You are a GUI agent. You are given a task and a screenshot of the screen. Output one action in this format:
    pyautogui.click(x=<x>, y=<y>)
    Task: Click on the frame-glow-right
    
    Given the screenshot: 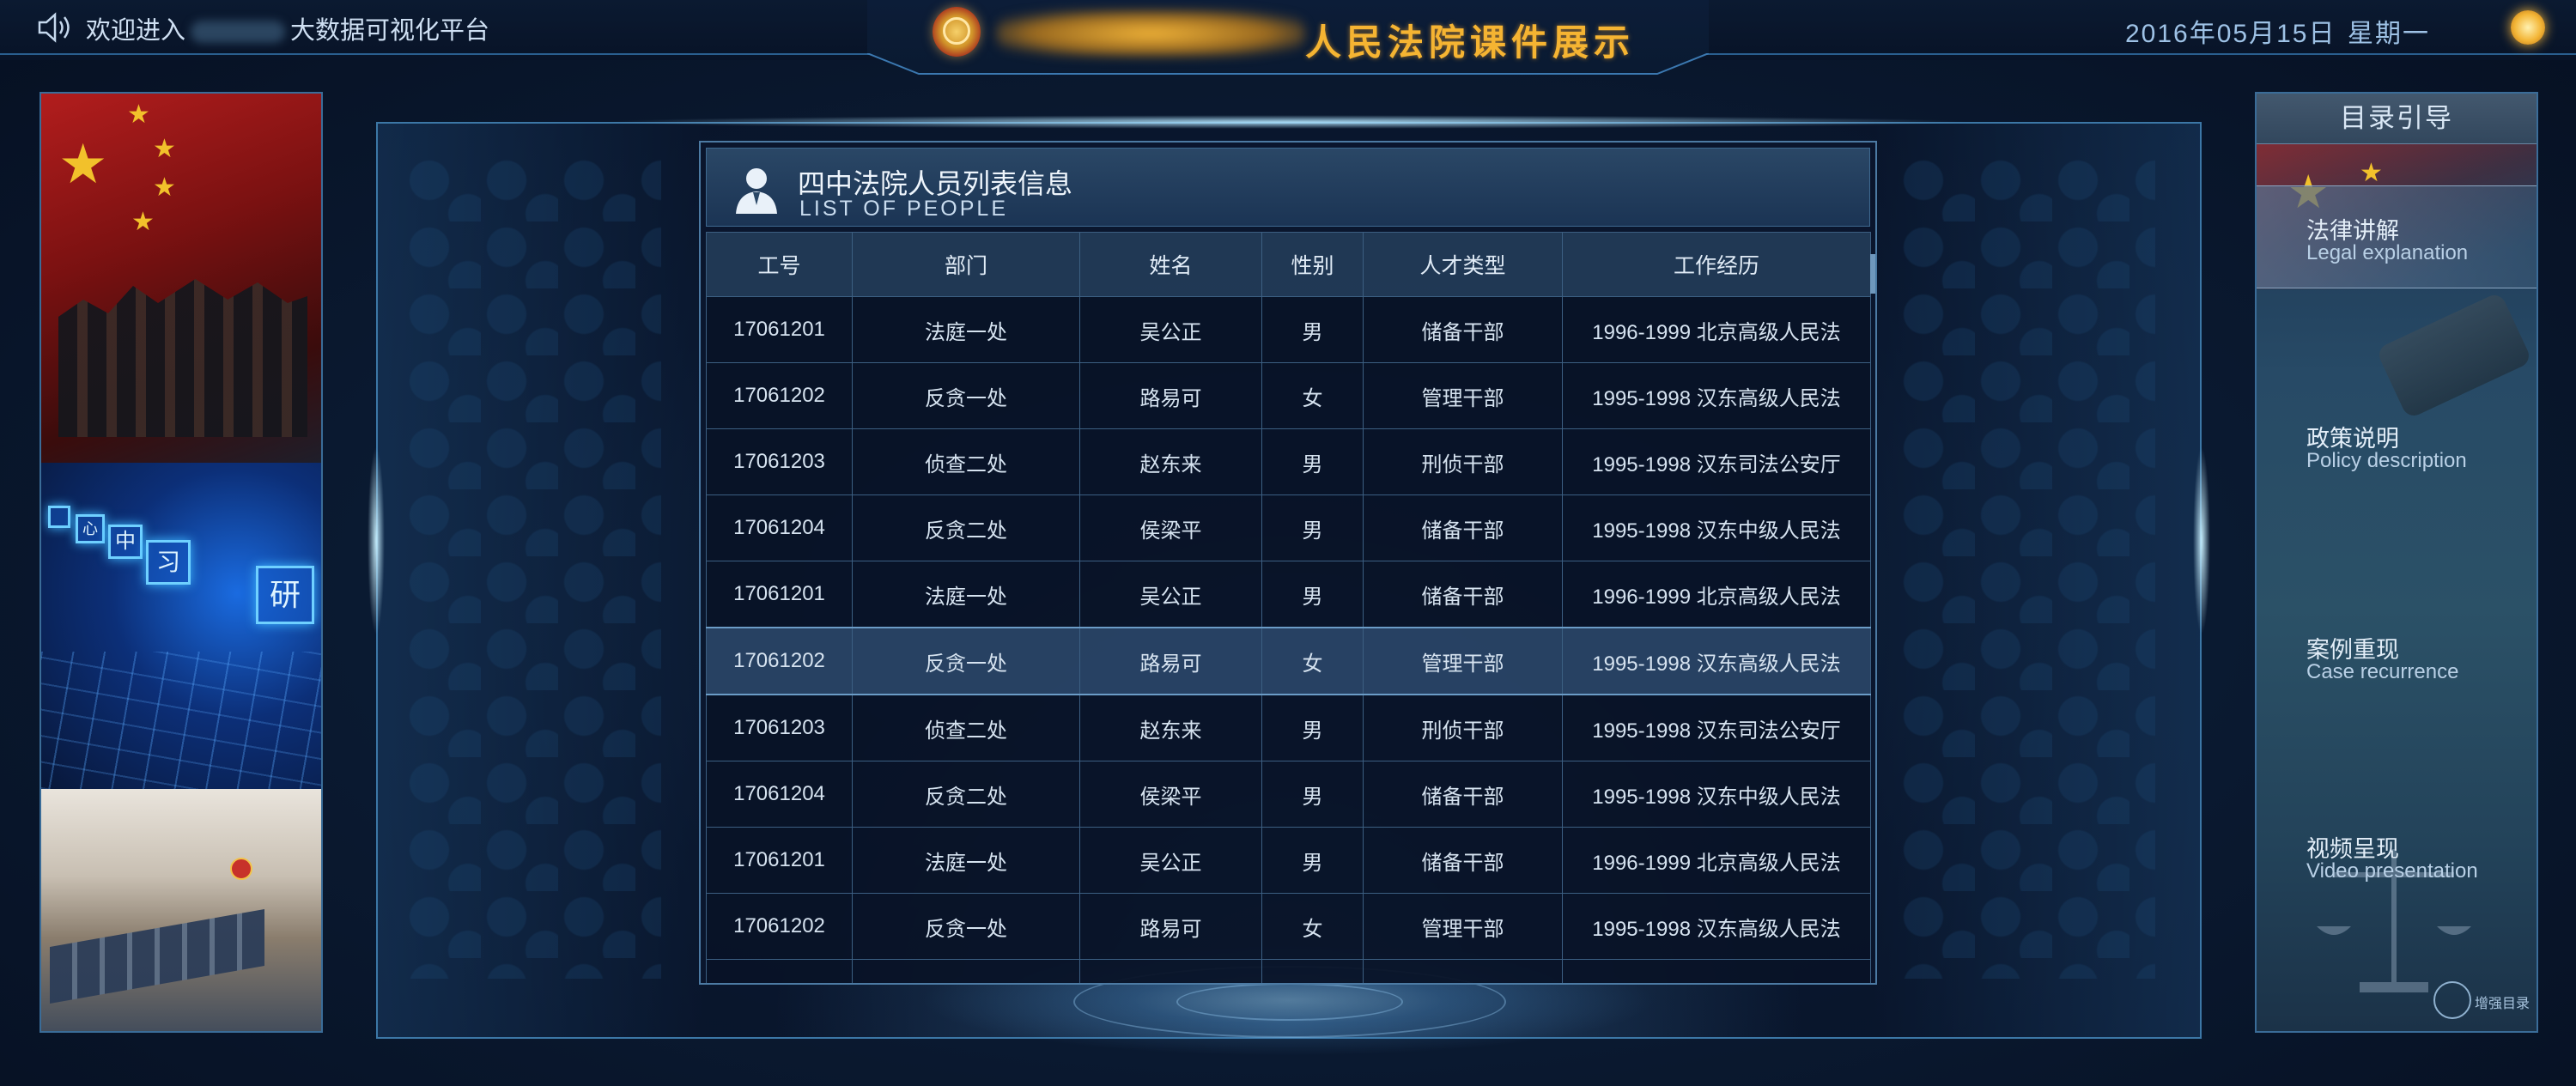 What is the action you would take?
    pyautogui.click(x=2201, y=540)
    